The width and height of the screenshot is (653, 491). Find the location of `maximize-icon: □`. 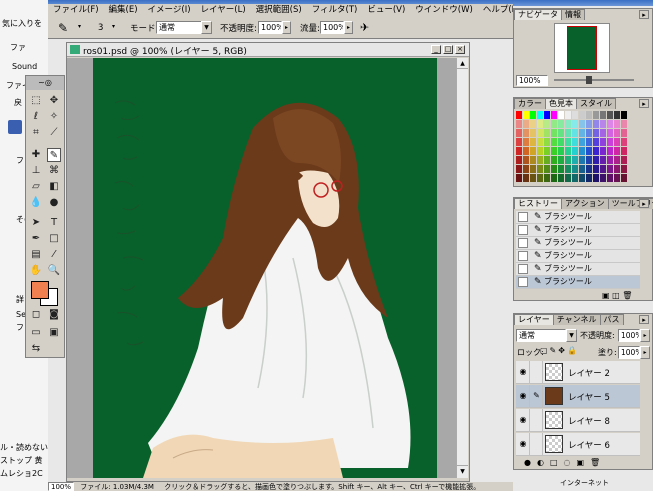

maximize-icon: □ is located at coordinates (448, 49).